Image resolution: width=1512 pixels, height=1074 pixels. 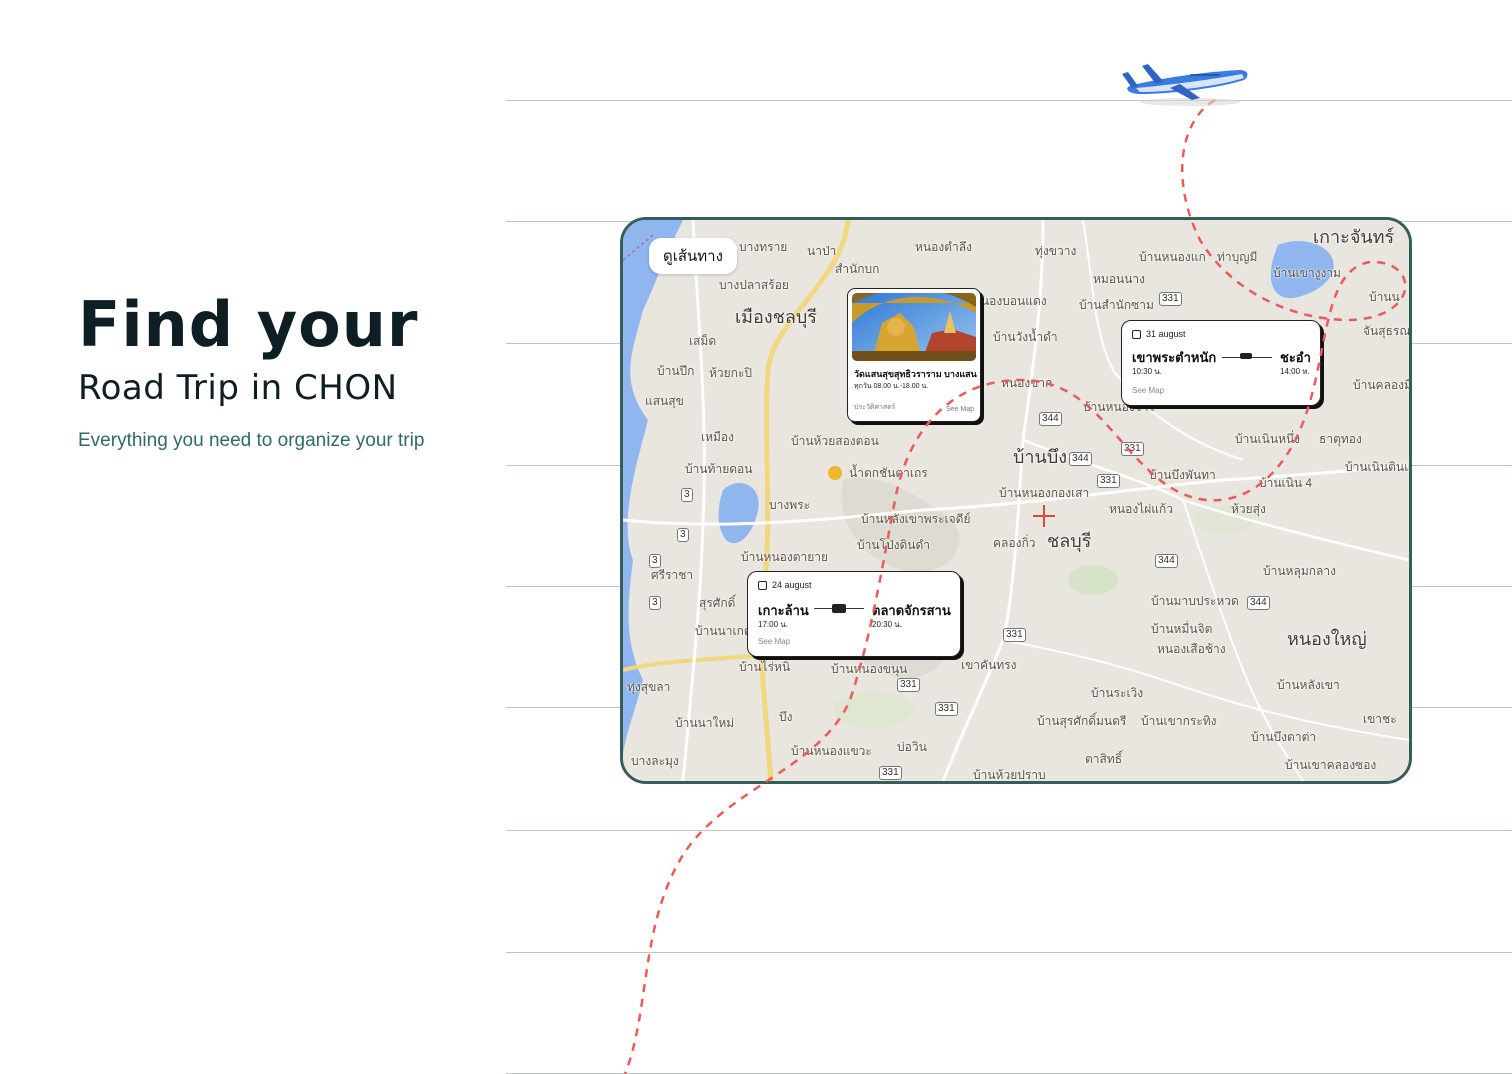 What do you see at coordinates (1166, 334) in the screenshot?
I see `trip-date-text: 31 august` at bounding box center [1166, 334].